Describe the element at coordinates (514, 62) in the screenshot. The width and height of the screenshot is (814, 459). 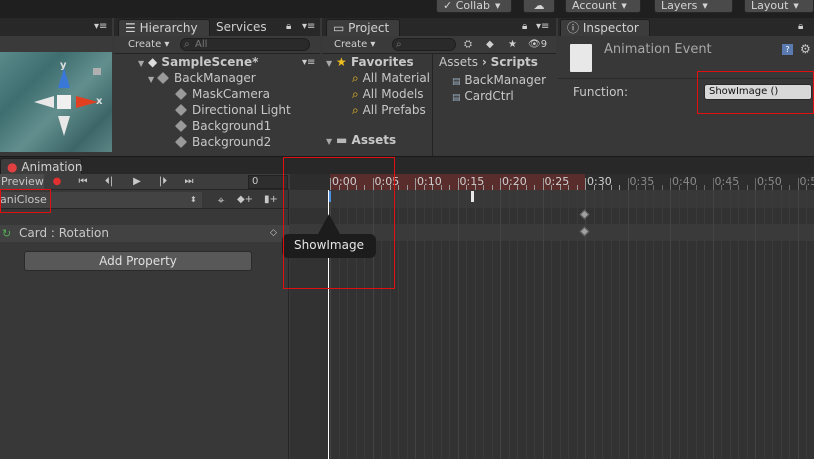
I see `breadcrumb-current: Scripts` at that location.